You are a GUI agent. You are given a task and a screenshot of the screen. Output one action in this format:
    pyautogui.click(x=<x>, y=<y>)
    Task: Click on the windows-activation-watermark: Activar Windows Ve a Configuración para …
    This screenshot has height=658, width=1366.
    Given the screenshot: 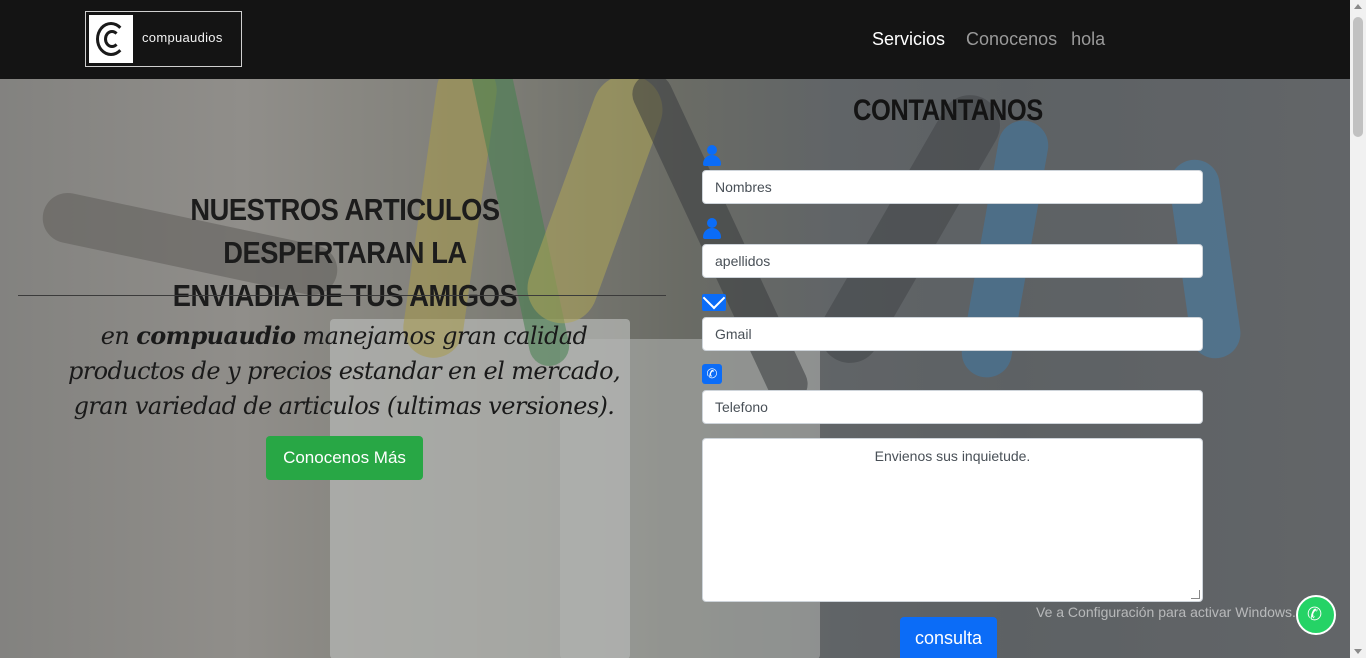 What is the action you would take?
    pyautogui.click(x=1166, y=599)
    